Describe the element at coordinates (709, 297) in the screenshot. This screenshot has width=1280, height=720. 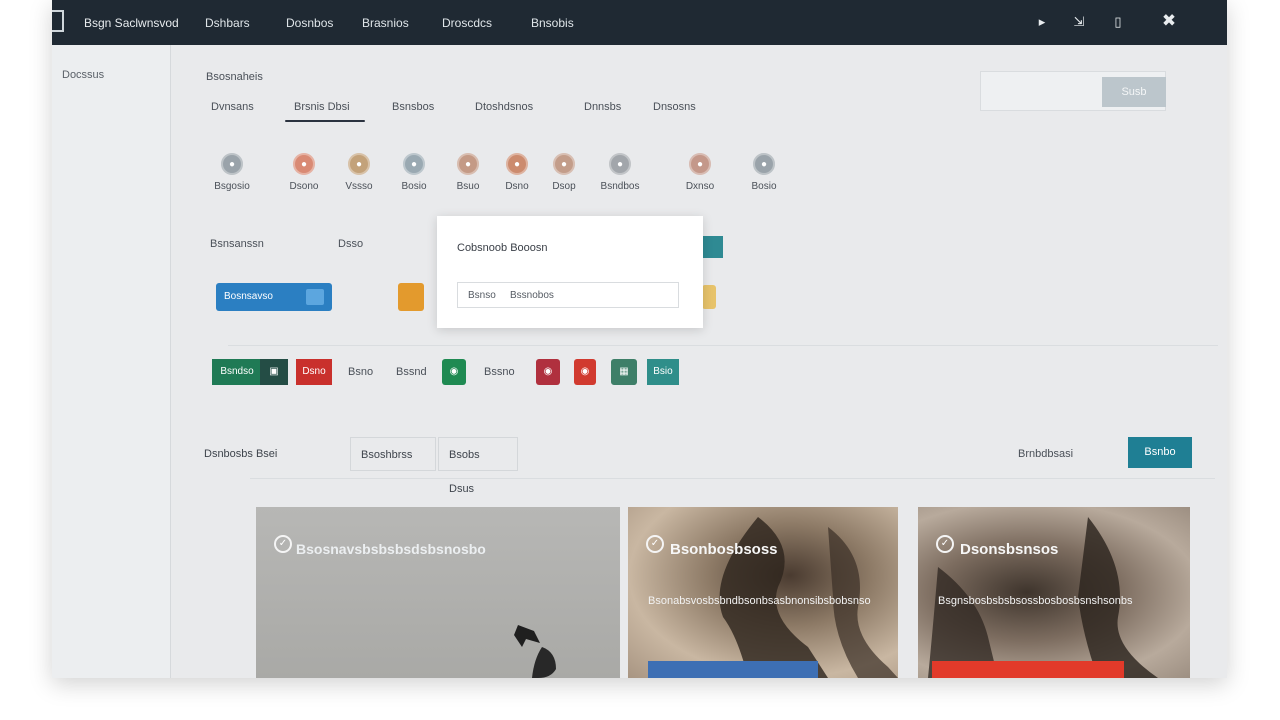
I see `yellow-button` at that location.